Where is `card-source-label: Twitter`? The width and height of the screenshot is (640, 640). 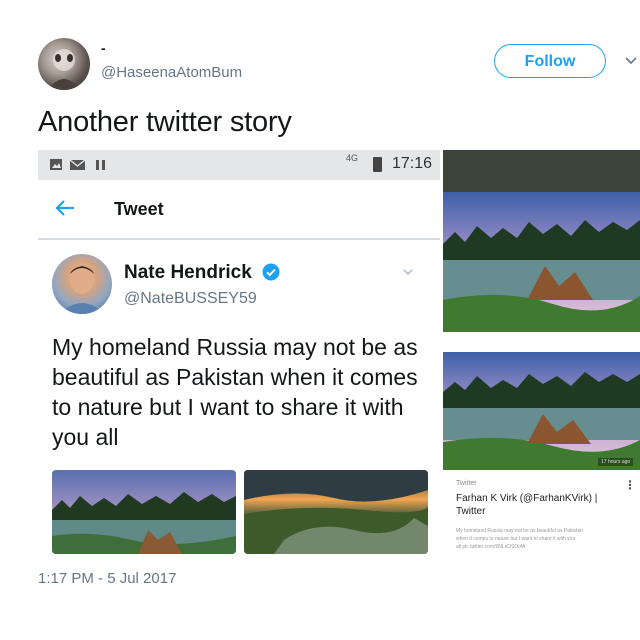
card-source-label: Twitter is located at coordinates (466, 483).